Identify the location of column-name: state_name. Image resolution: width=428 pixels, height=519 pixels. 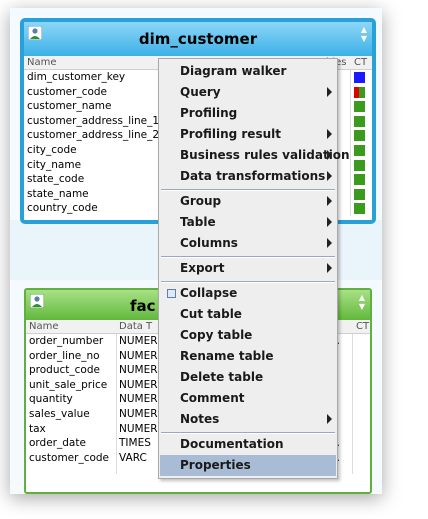
(58, 193).